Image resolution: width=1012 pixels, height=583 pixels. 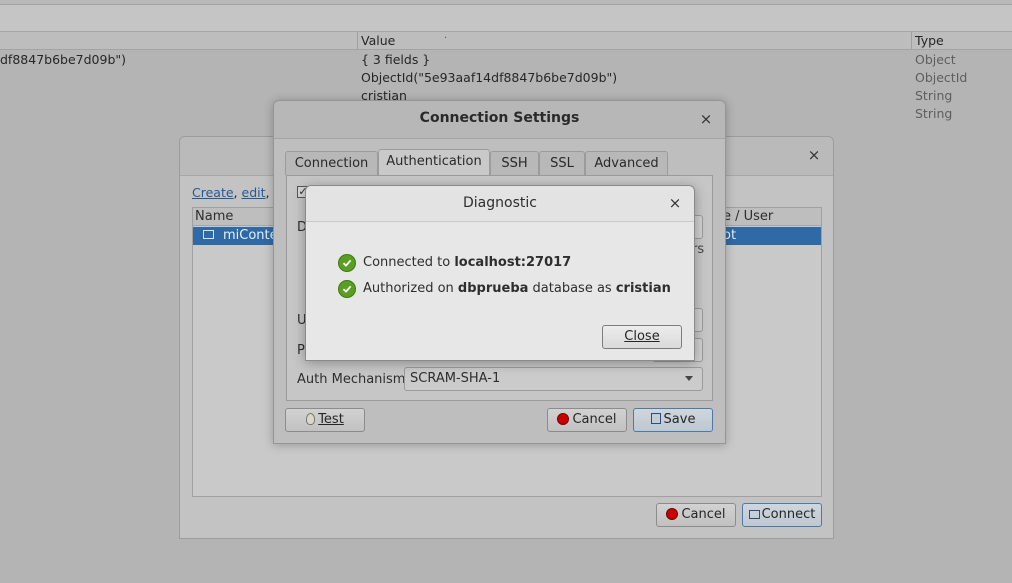 What do you see at coordinates (929, 40) in the screenshot?
I see `column-header-type: Type` at bounding box center [929, 40].